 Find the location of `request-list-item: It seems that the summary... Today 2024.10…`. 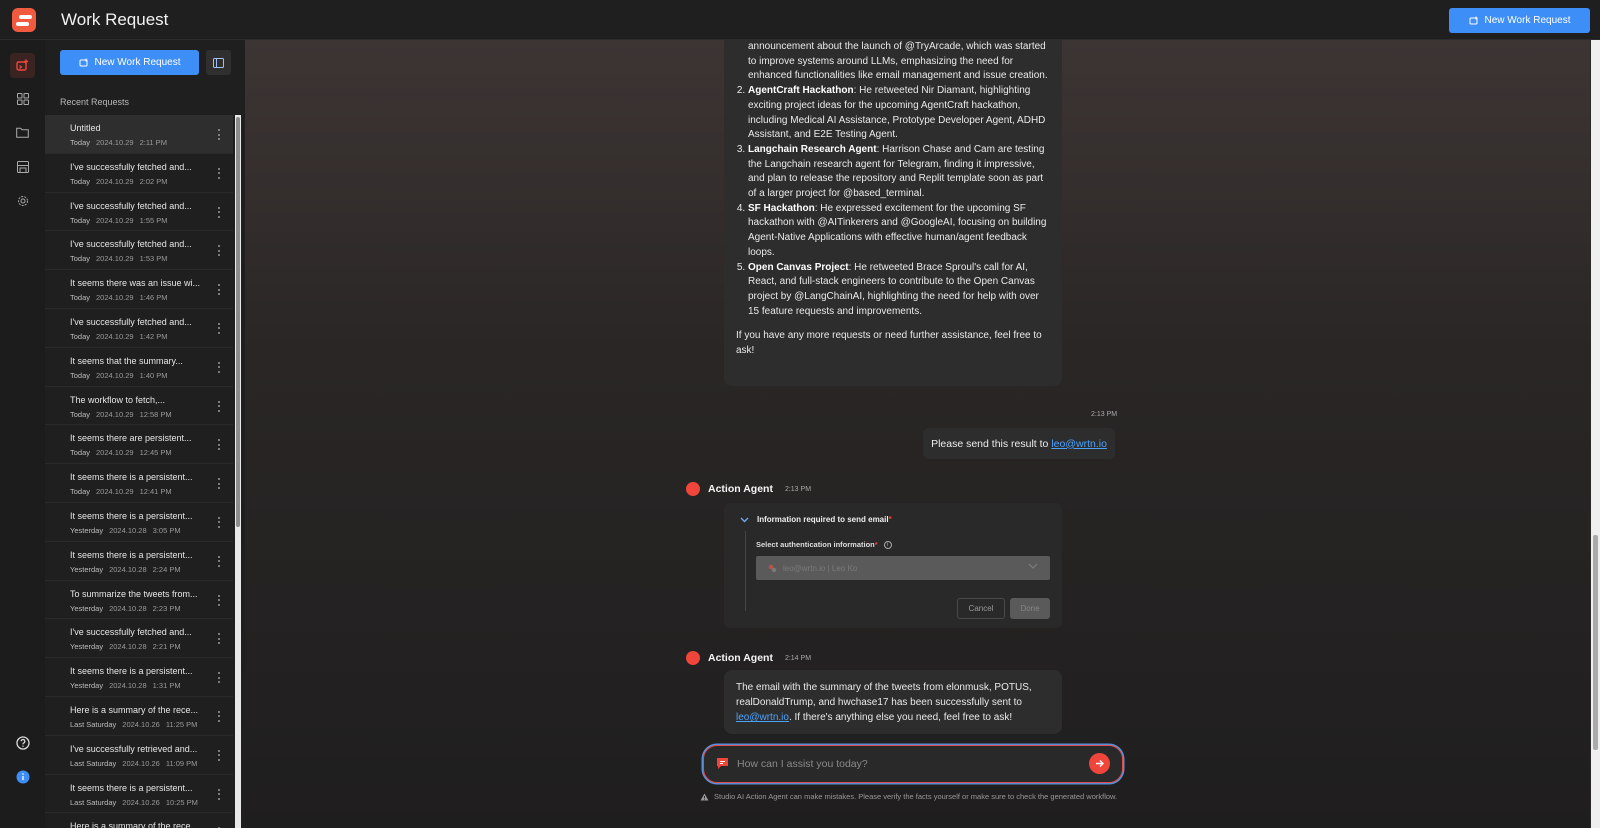

request-list-item: It seems that the summary... Today 2024.10… is located at coordinates (139, 367).